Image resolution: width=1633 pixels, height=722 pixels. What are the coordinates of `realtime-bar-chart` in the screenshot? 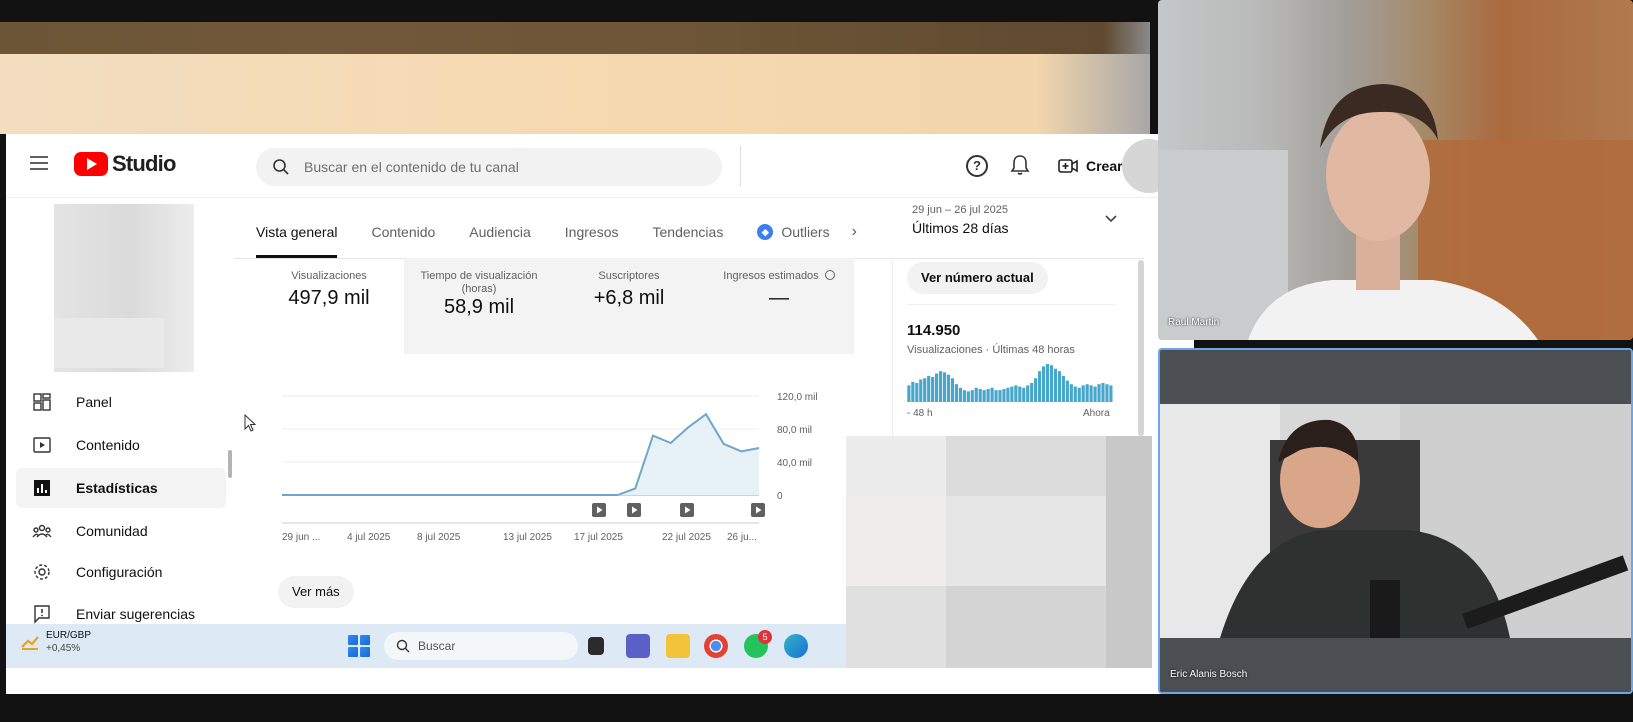 It's located at (1010, 382).